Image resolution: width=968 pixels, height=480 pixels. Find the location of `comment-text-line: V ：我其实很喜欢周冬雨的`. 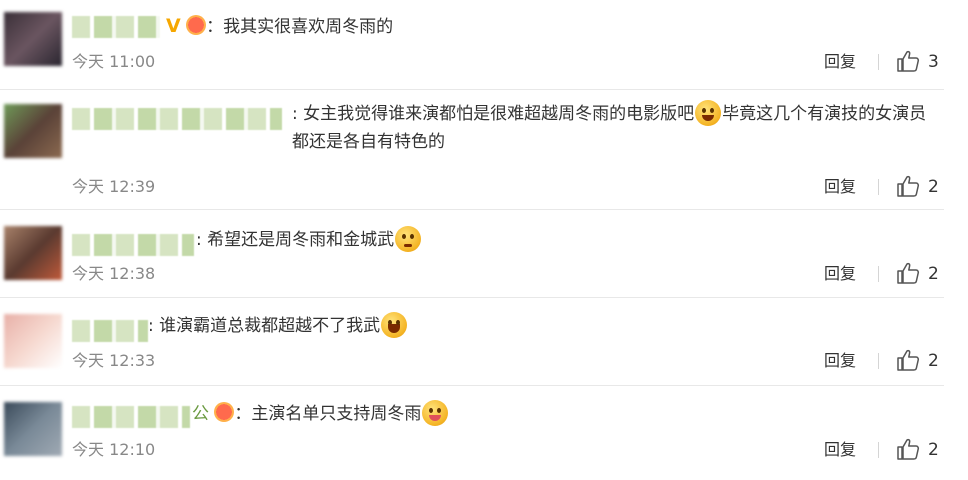

comment-text-line: V ：我其实很喜欢周冬雨的 is located at coordinates (279, 26).